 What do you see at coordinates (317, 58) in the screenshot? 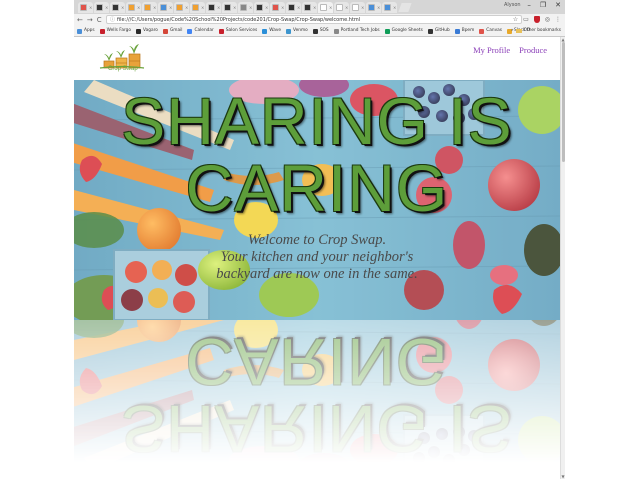
I see `site-navbar: Crop Swap My Profile Produce` at bounding box center [317, 58].